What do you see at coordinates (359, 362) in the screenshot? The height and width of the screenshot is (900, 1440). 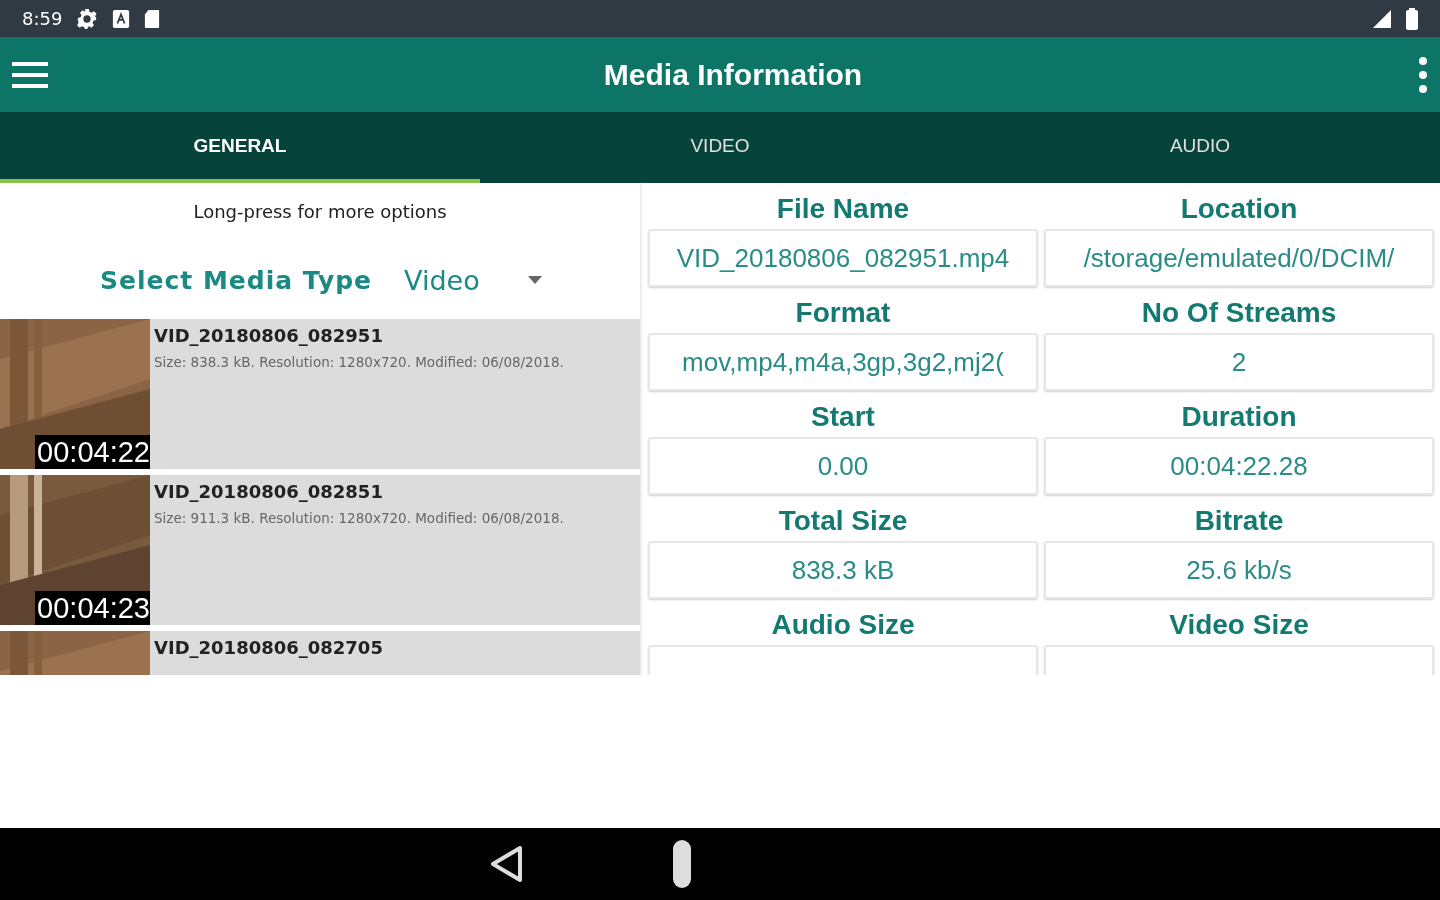 I see `file-details: Size: 838.3 kB. Resolution: 1280x720. Modified: 06/08/2018.` at bounding box center [359, 362].